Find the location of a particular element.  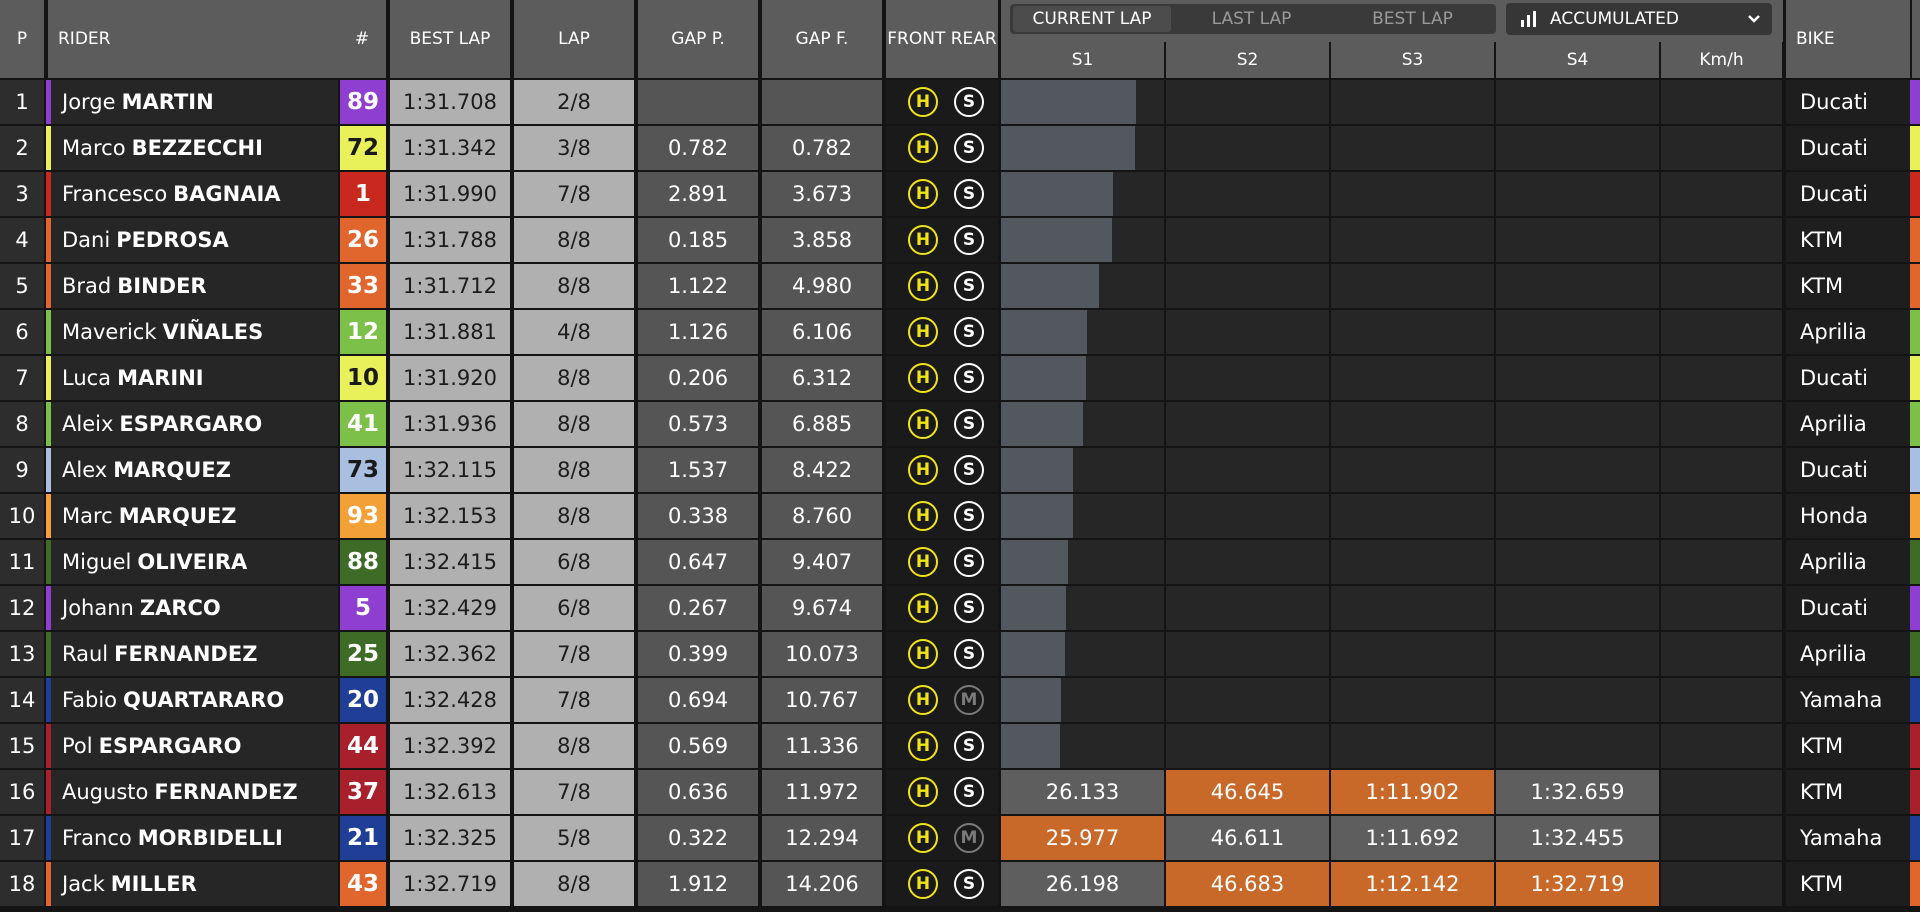

rider-last-name: FERNANDEZ is located at coordinates (186, 654).